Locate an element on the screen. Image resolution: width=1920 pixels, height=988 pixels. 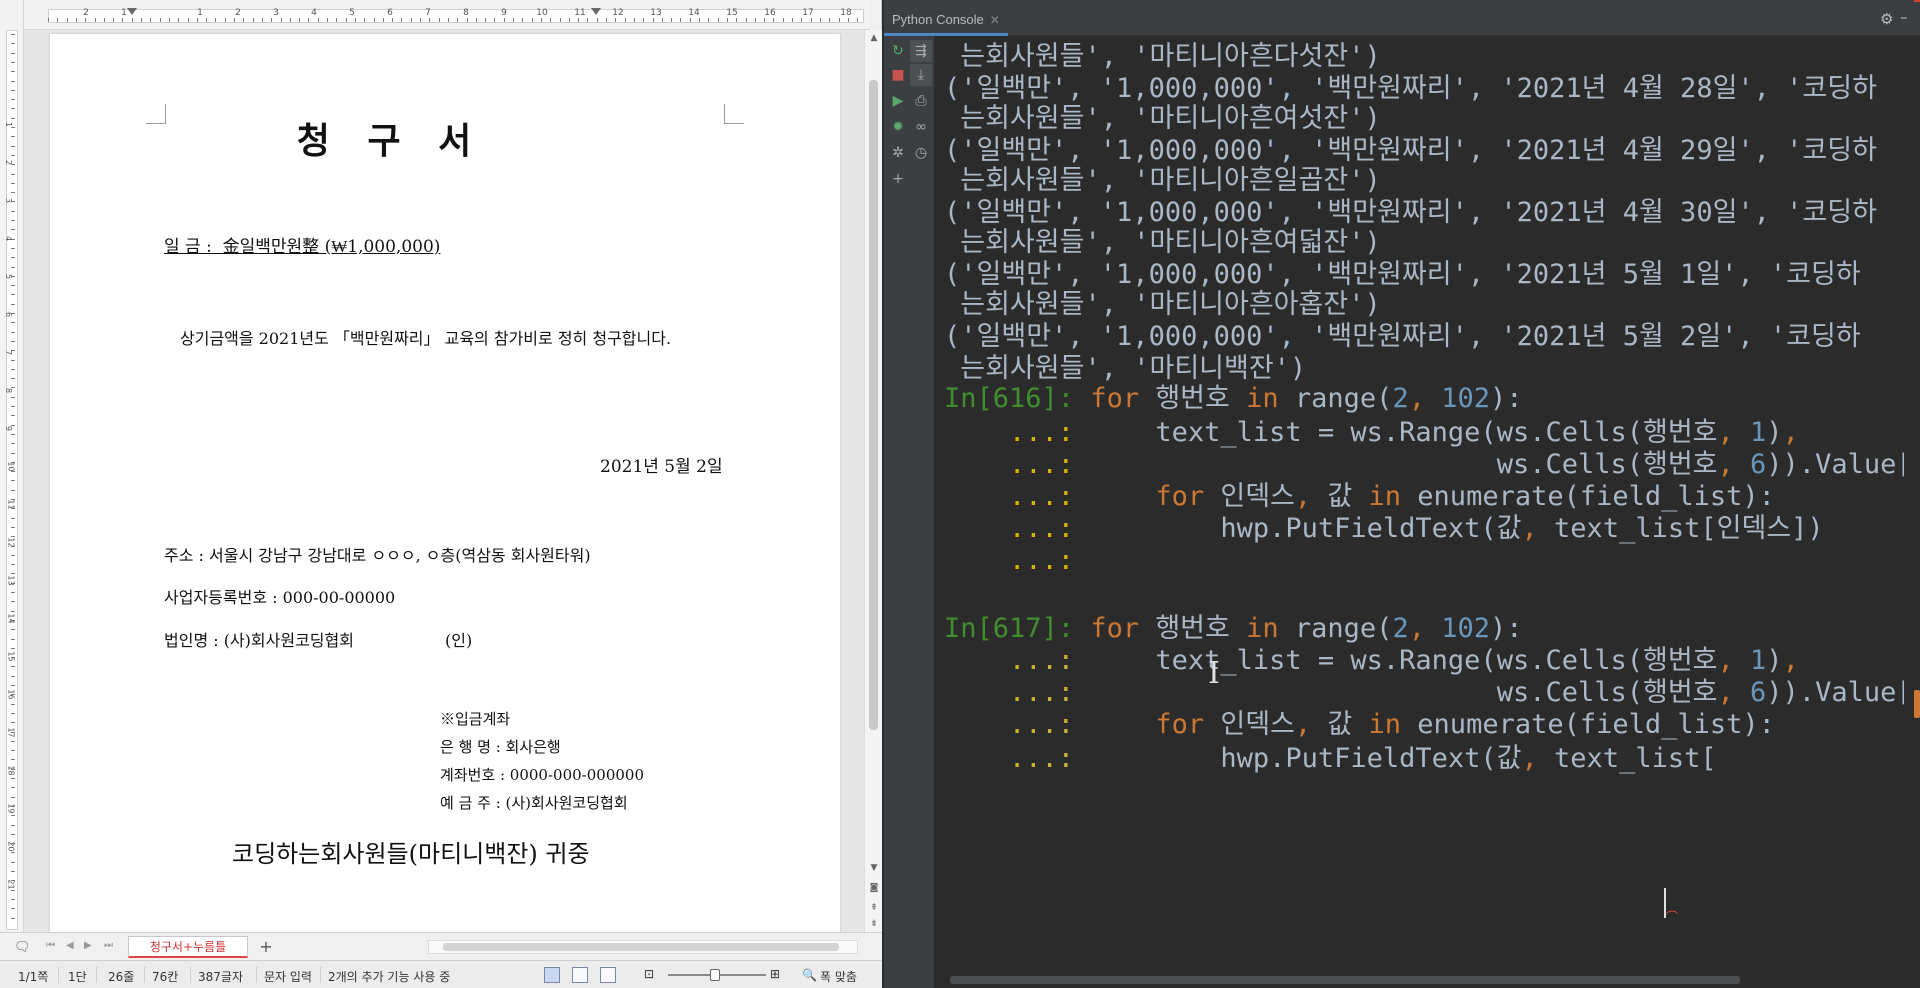
tab-list-icon: 🗨 is located at coordinates (22, 947).